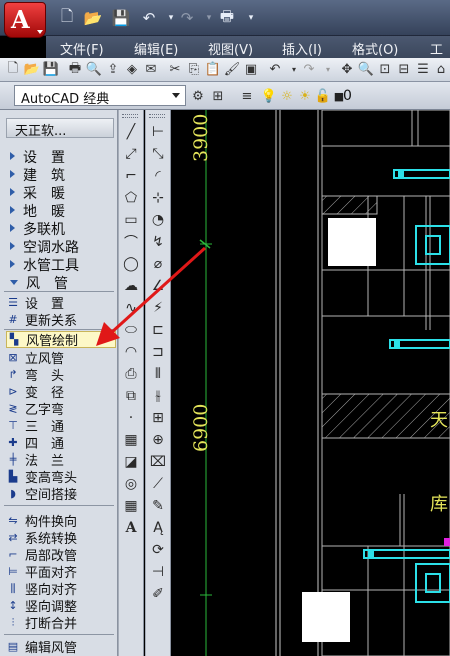  I want to click on dimension-space-icon: ⫴, so click(158, 374).